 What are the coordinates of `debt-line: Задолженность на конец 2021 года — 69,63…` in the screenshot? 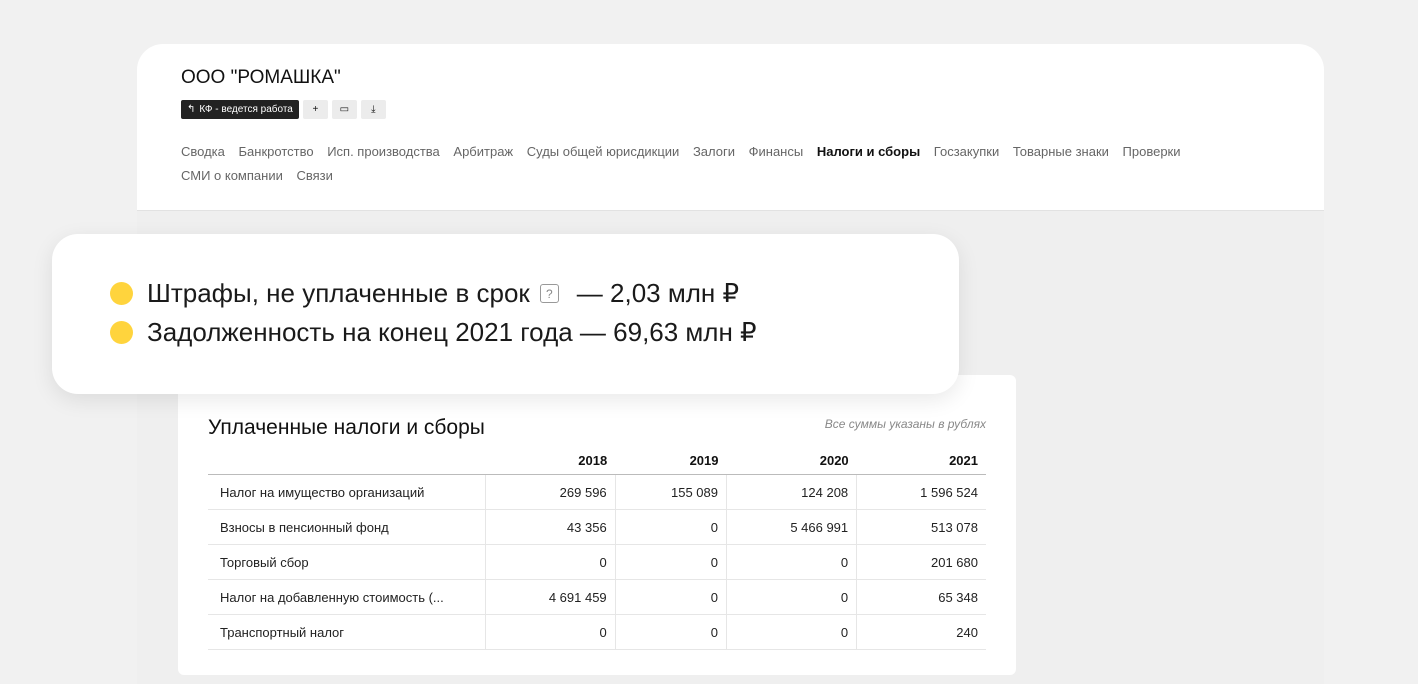 It's located at (433, 332).